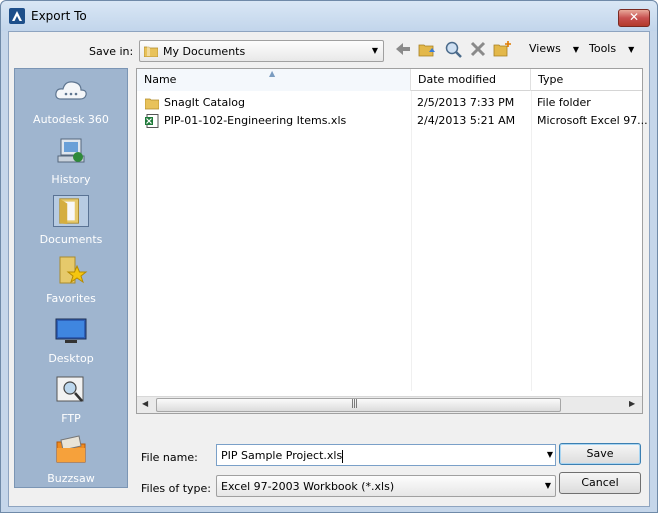  I want to click on title-bar: Export To ✕, so click(329, 16).